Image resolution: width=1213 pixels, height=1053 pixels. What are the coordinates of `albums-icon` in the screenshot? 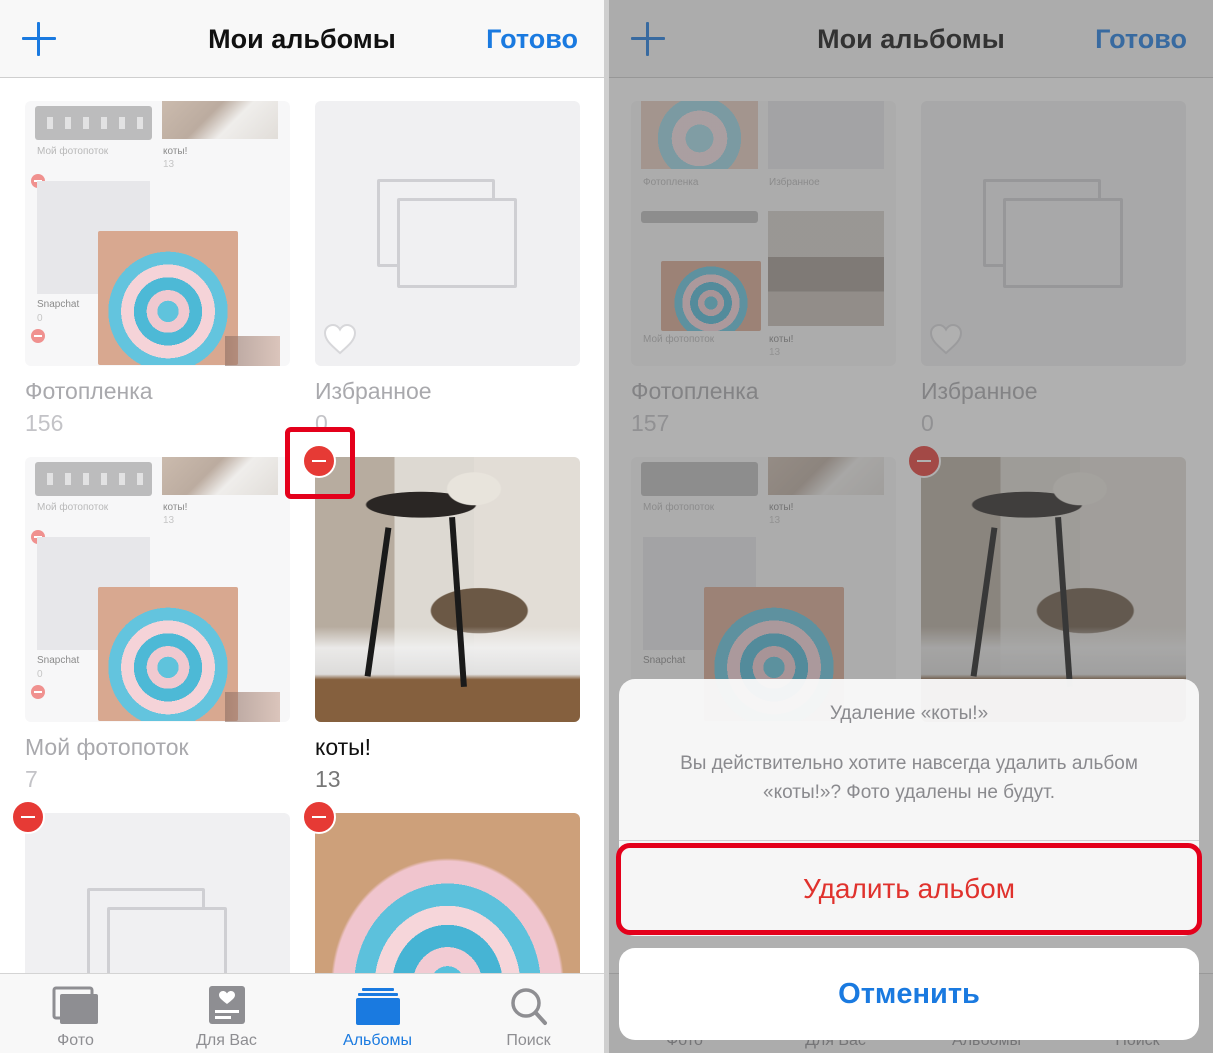 It's located at (377, 1006).